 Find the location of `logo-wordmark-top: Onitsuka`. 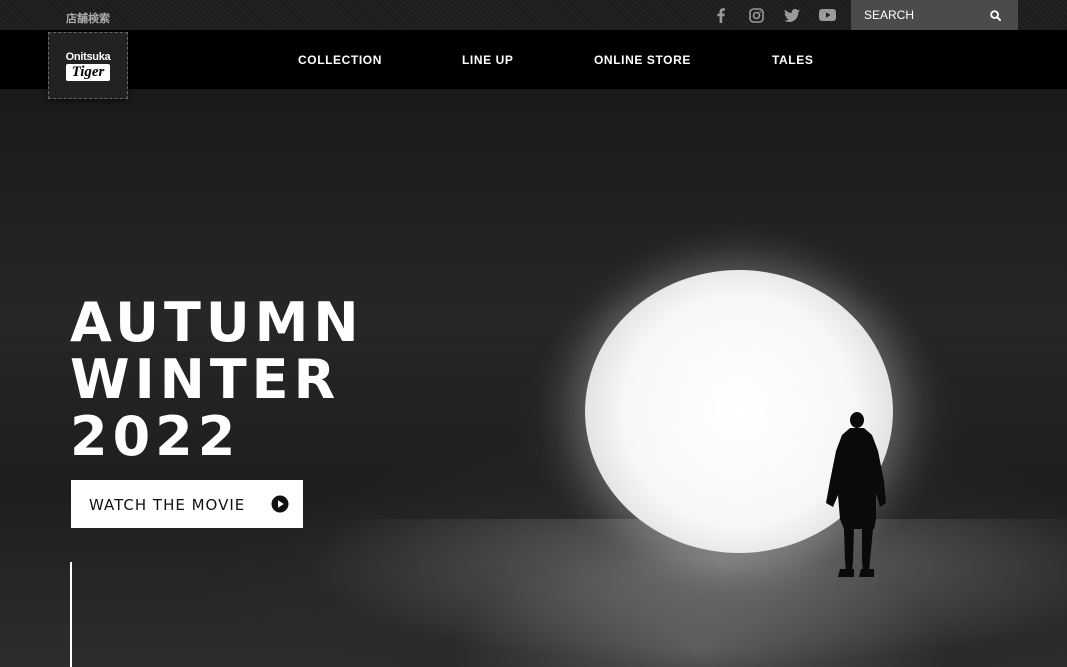

logo-wordmark-top: Onitsuka is located at coordinates (88, 56).